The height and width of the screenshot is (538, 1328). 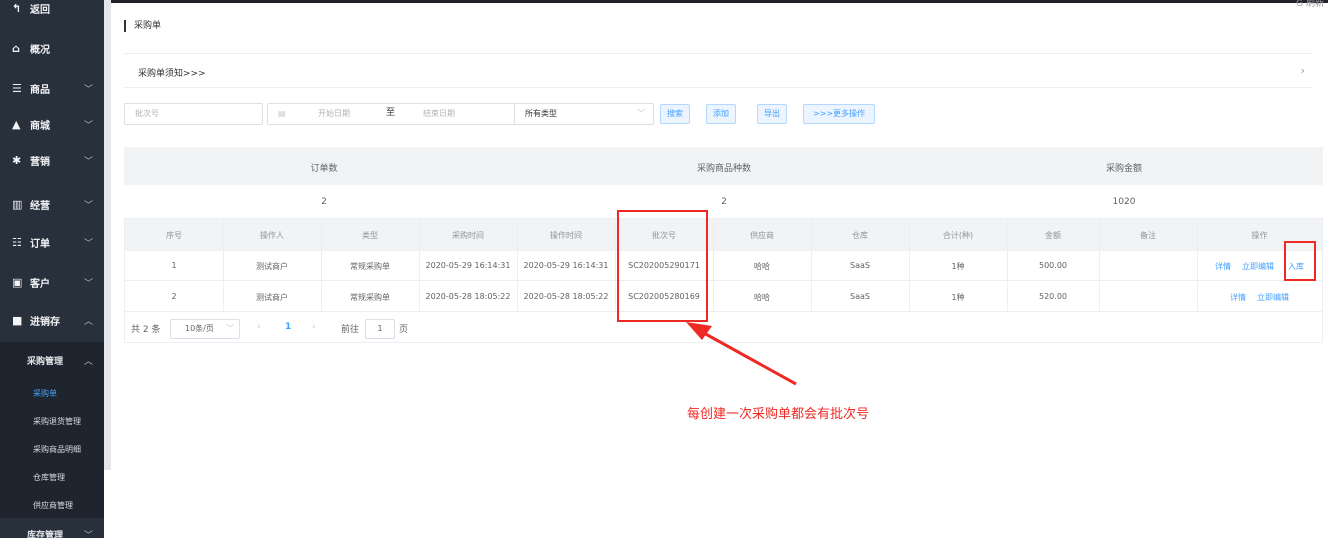 What do you see at coordinates (468, 235) in the screenshot?
I see `column-header-purchase-time: 采购时间` at bounding box center [468, 235].